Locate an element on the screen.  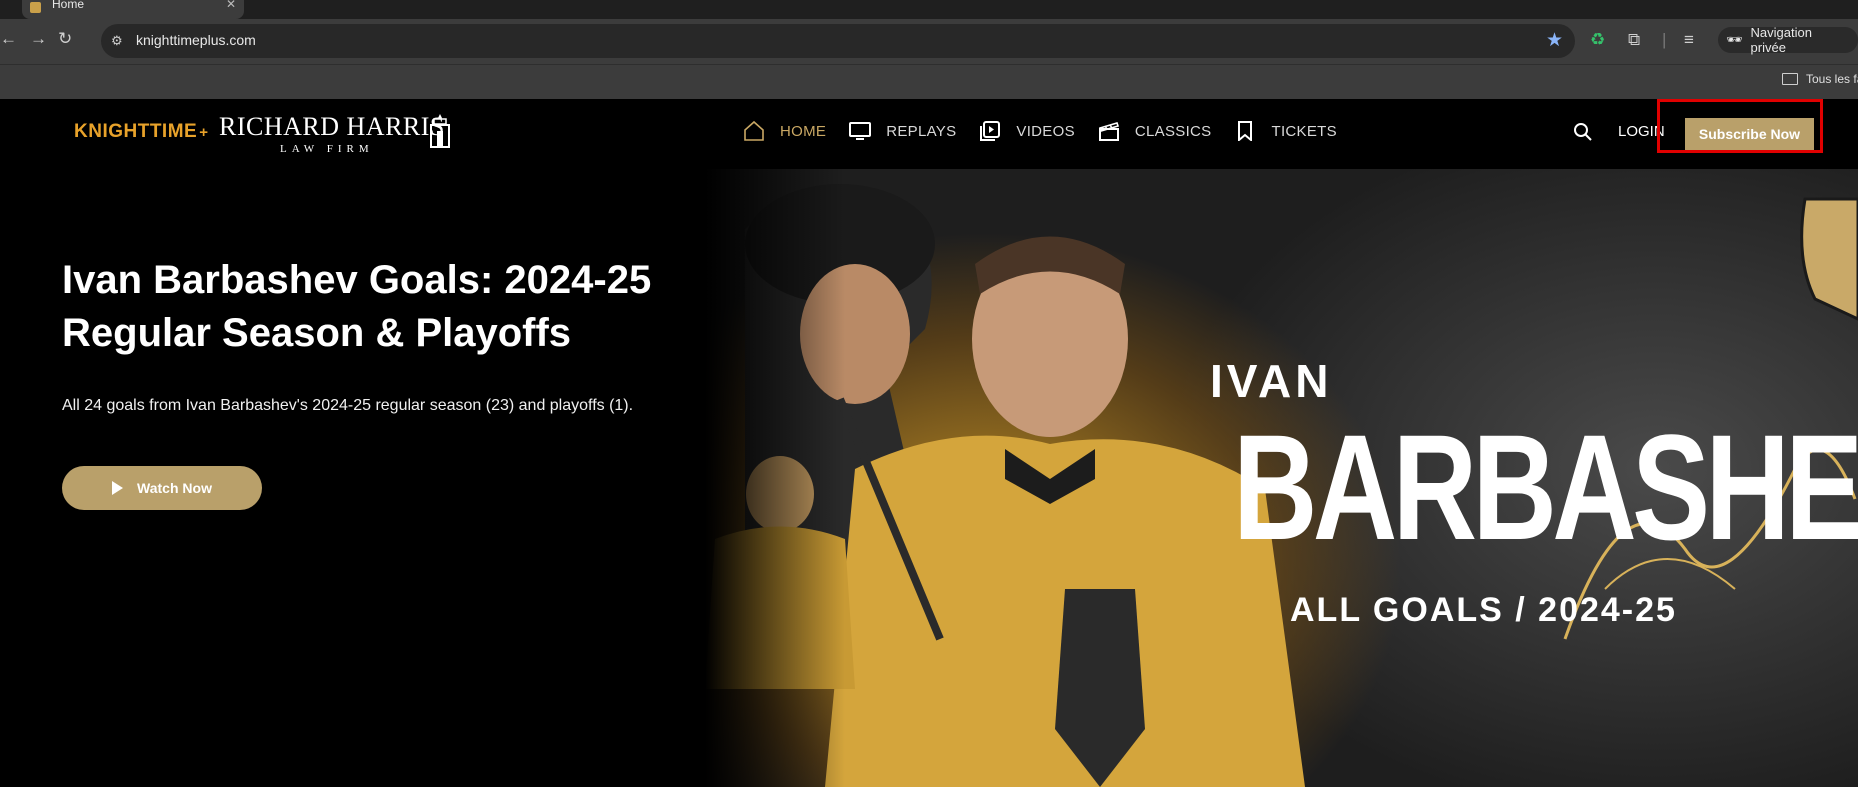
nav-tickets: TICKETS is located at coordinates (1285, 131).